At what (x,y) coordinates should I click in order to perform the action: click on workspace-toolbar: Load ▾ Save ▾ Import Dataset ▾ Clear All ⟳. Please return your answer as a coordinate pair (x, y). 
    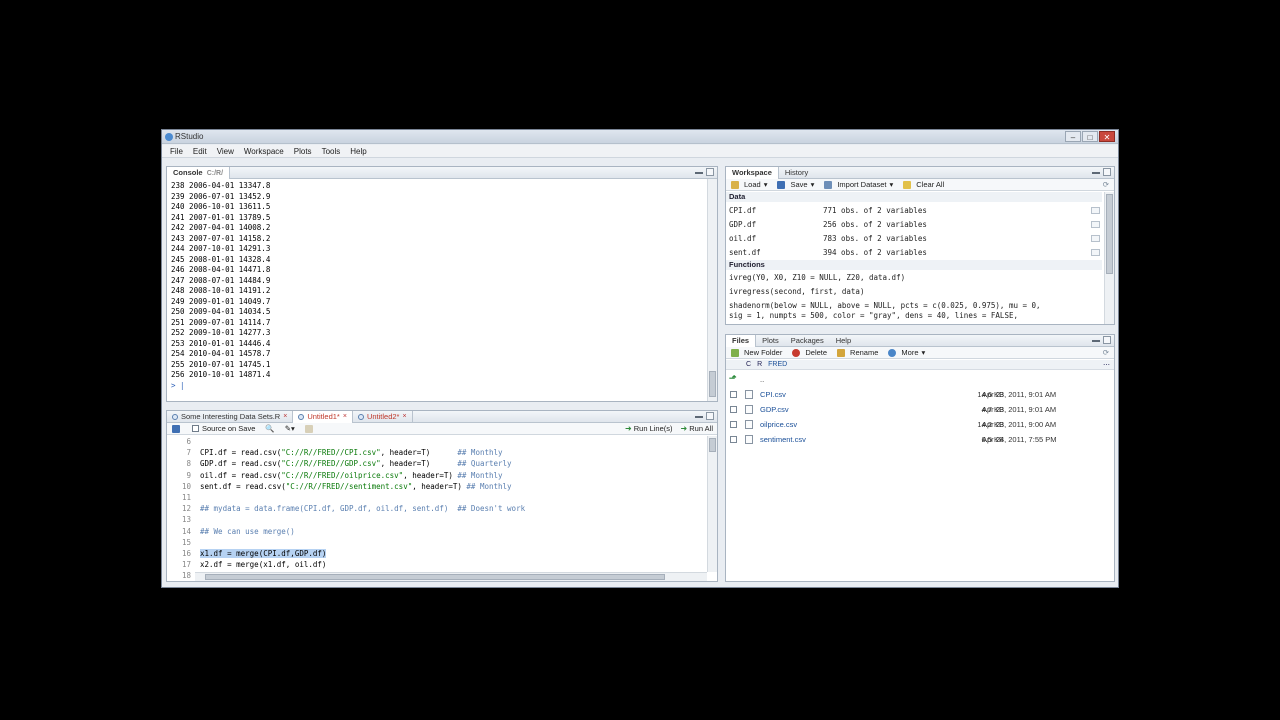
    Looking at the image, I should click on (920, 185).